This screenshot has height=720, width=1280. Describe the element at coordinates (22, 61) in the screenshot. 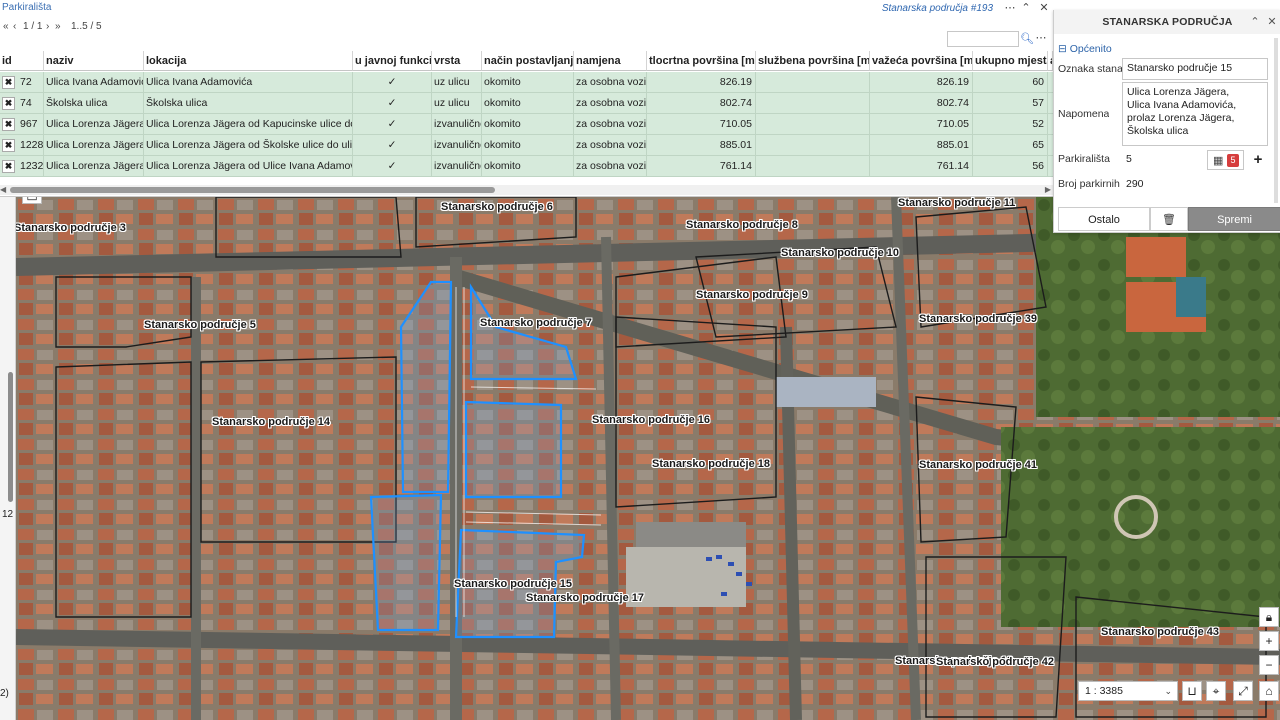

I see `col-header-id: id` at that location.